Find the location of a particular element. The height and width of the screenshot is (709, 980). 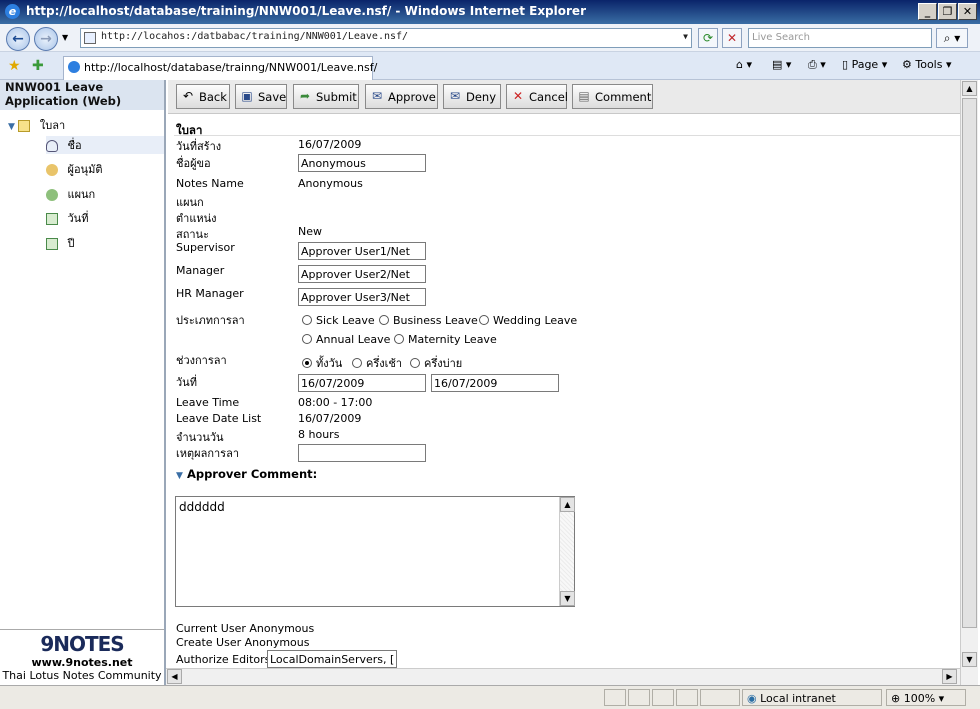

radio-business-leave: Business Leave is located at coordinates (428, 320).